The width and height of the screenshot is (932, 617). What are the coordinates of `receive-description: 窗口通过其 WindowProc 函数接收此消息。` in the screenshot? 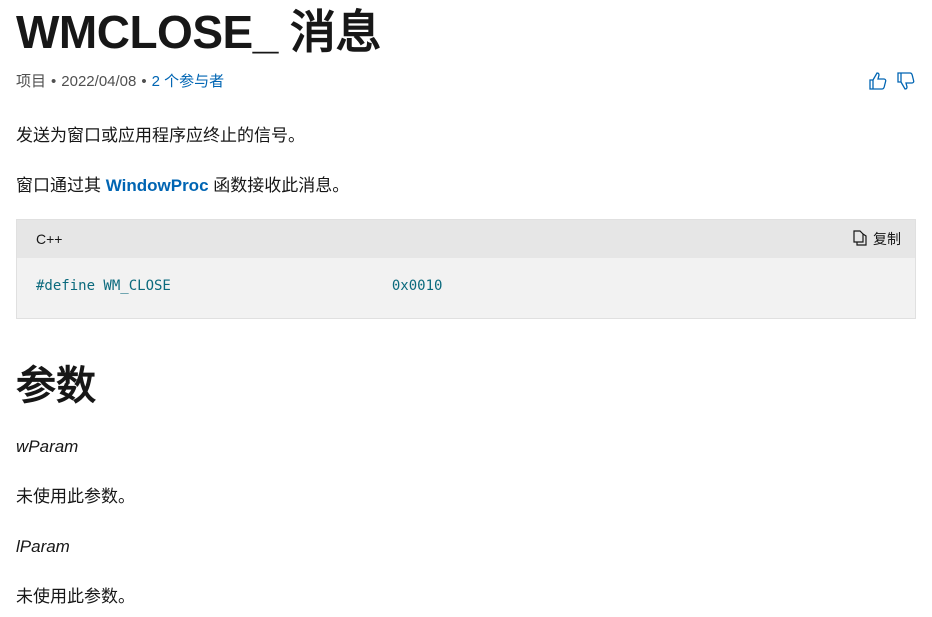 It's located at (182, 186).